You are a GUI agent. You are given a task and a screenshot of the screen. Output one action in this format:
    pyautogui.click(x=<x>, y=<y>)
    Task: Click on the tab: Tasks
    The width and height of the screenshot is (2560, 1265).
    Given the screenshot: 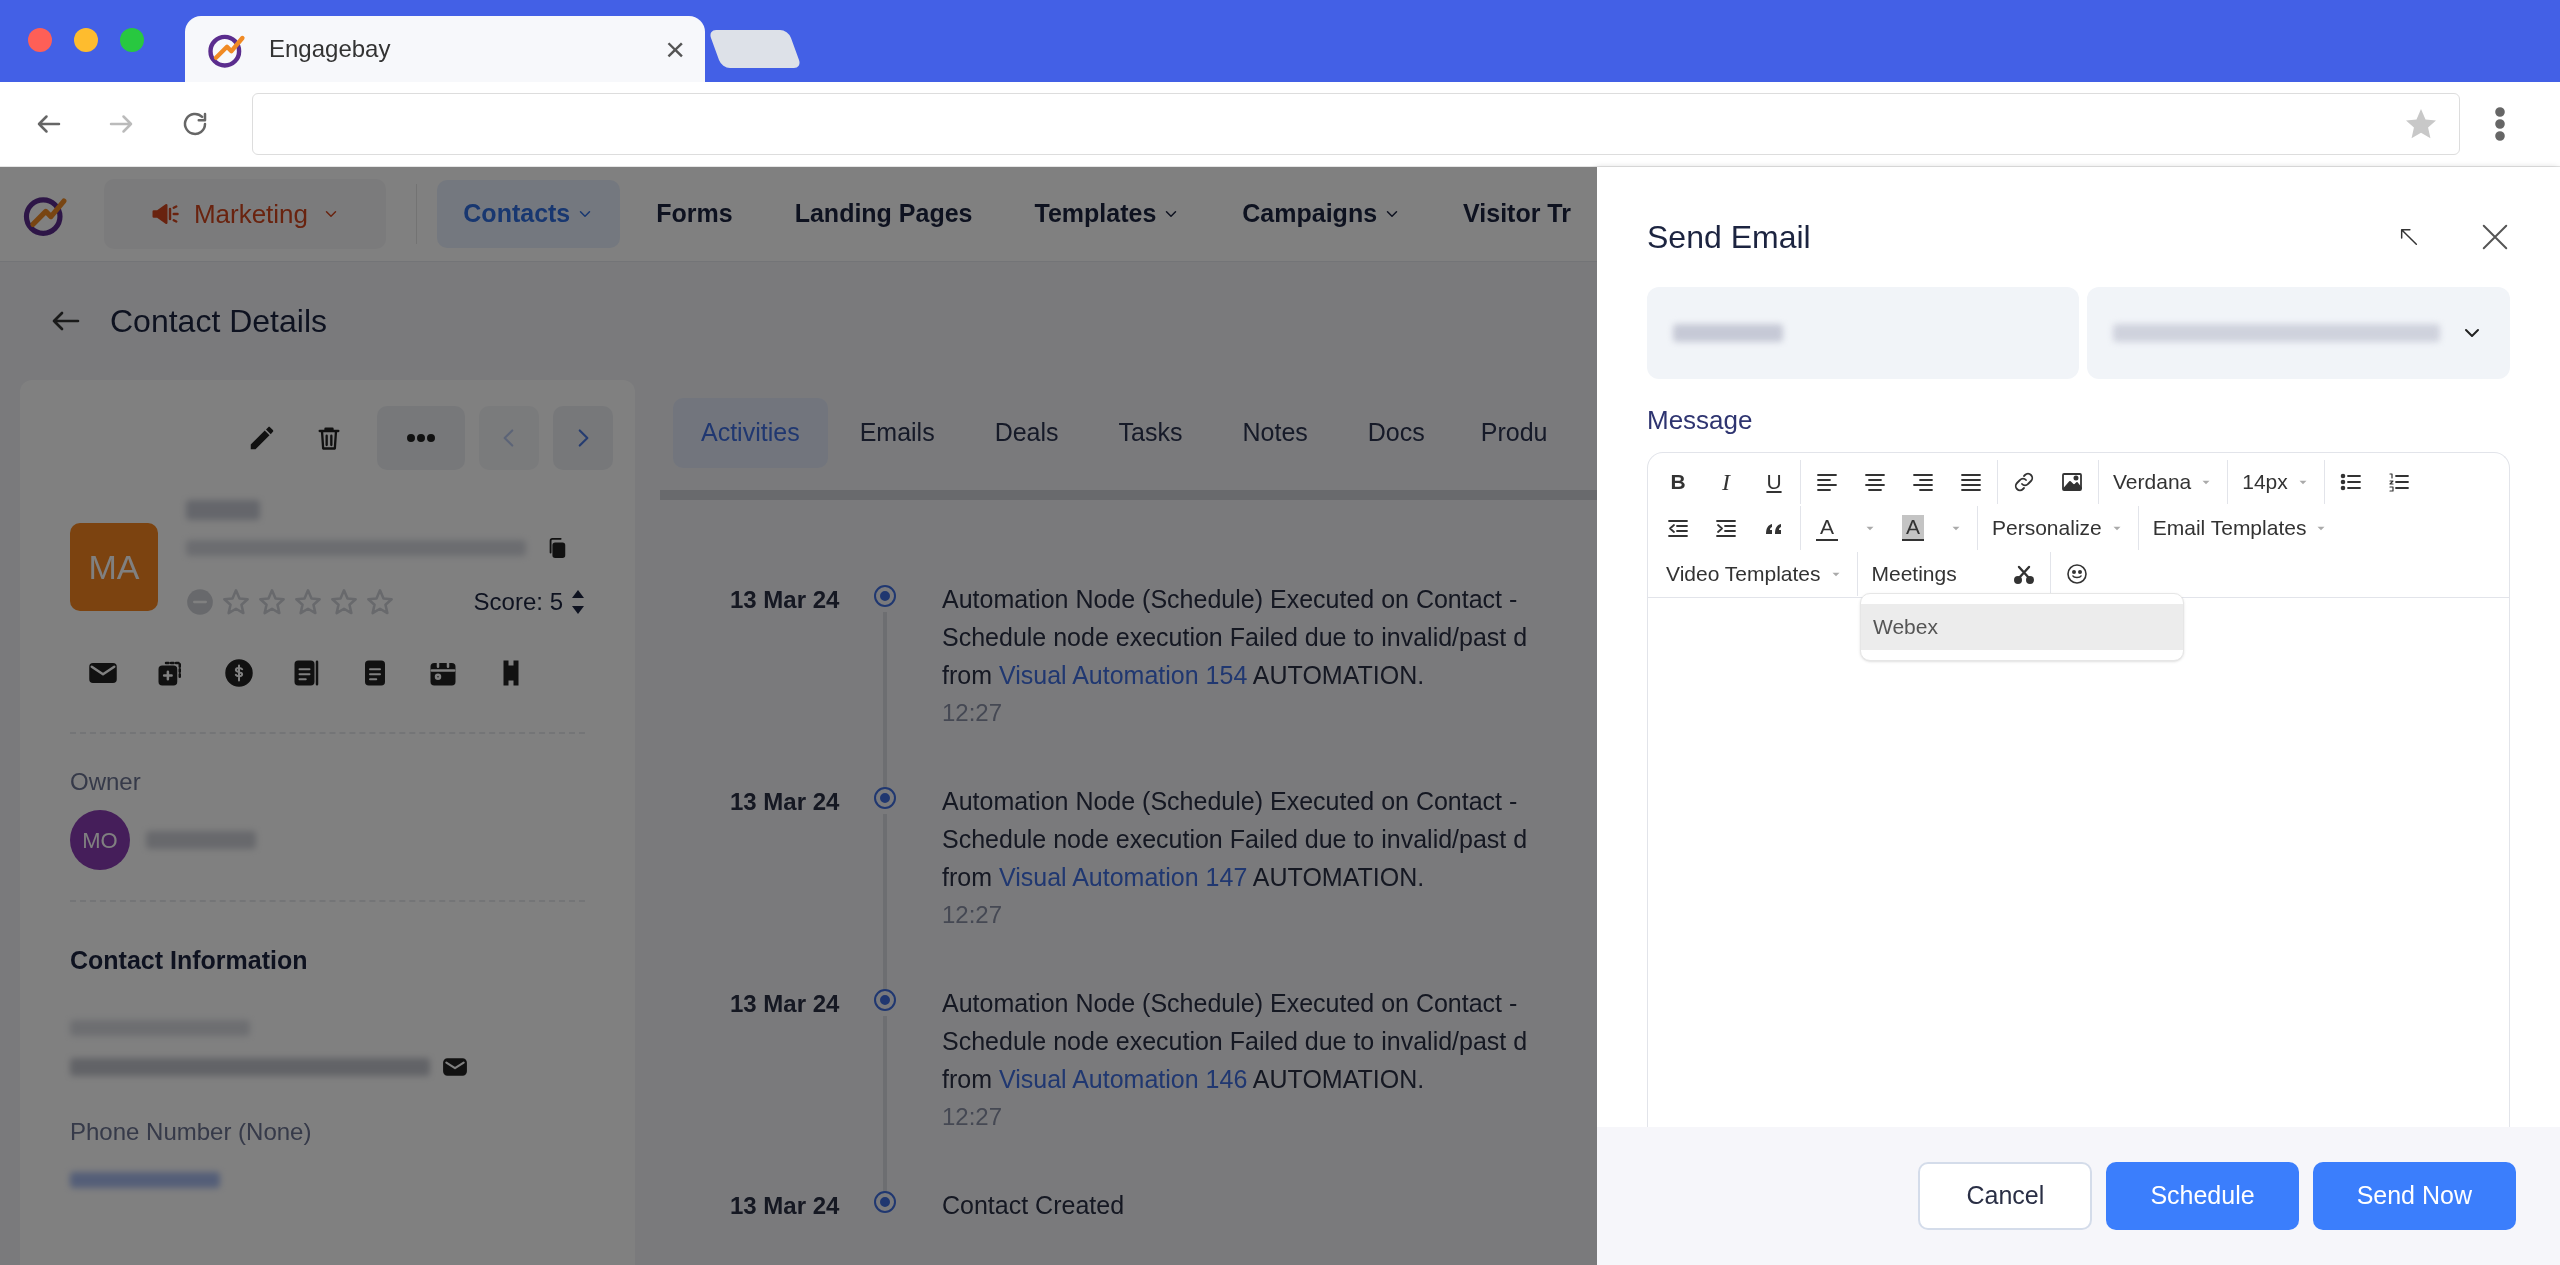 What is the action you would take?
    pyautogui.click(x=1150, y=433)
    